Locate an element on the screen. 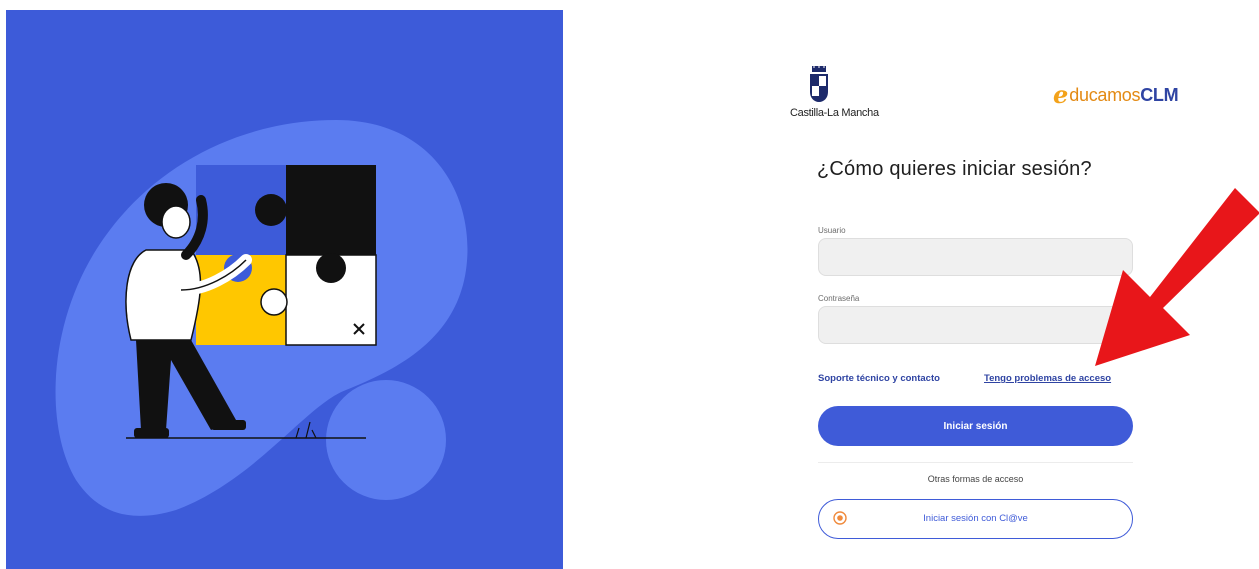 The height and width of the screenshot is (569, 1259). divider is located at coordinates (975, 462).